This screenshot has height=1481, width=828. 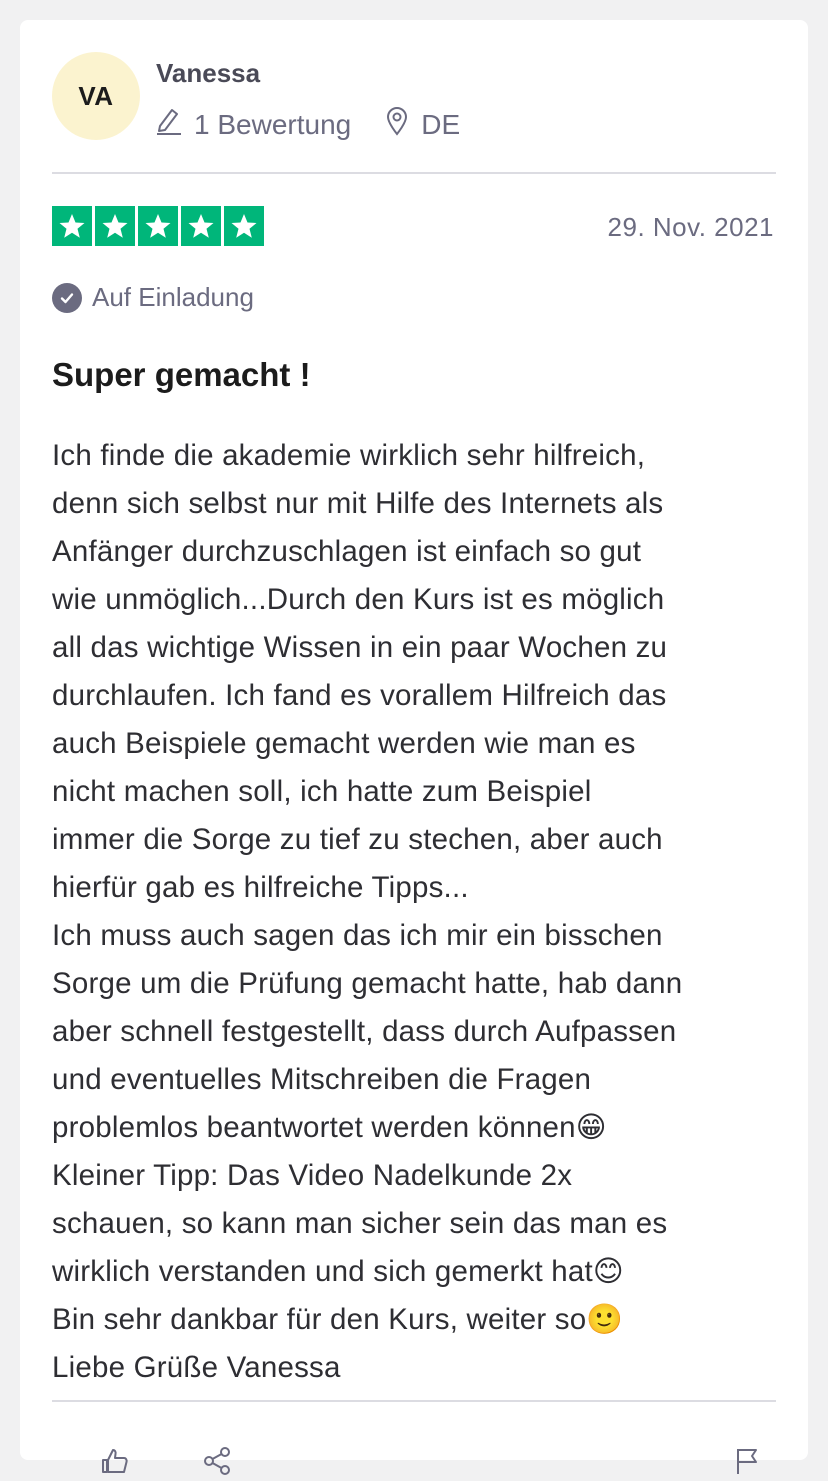 I want to click on review-text-line: problemlos beantwortet werden können😁, so click(x=329, y=1127).